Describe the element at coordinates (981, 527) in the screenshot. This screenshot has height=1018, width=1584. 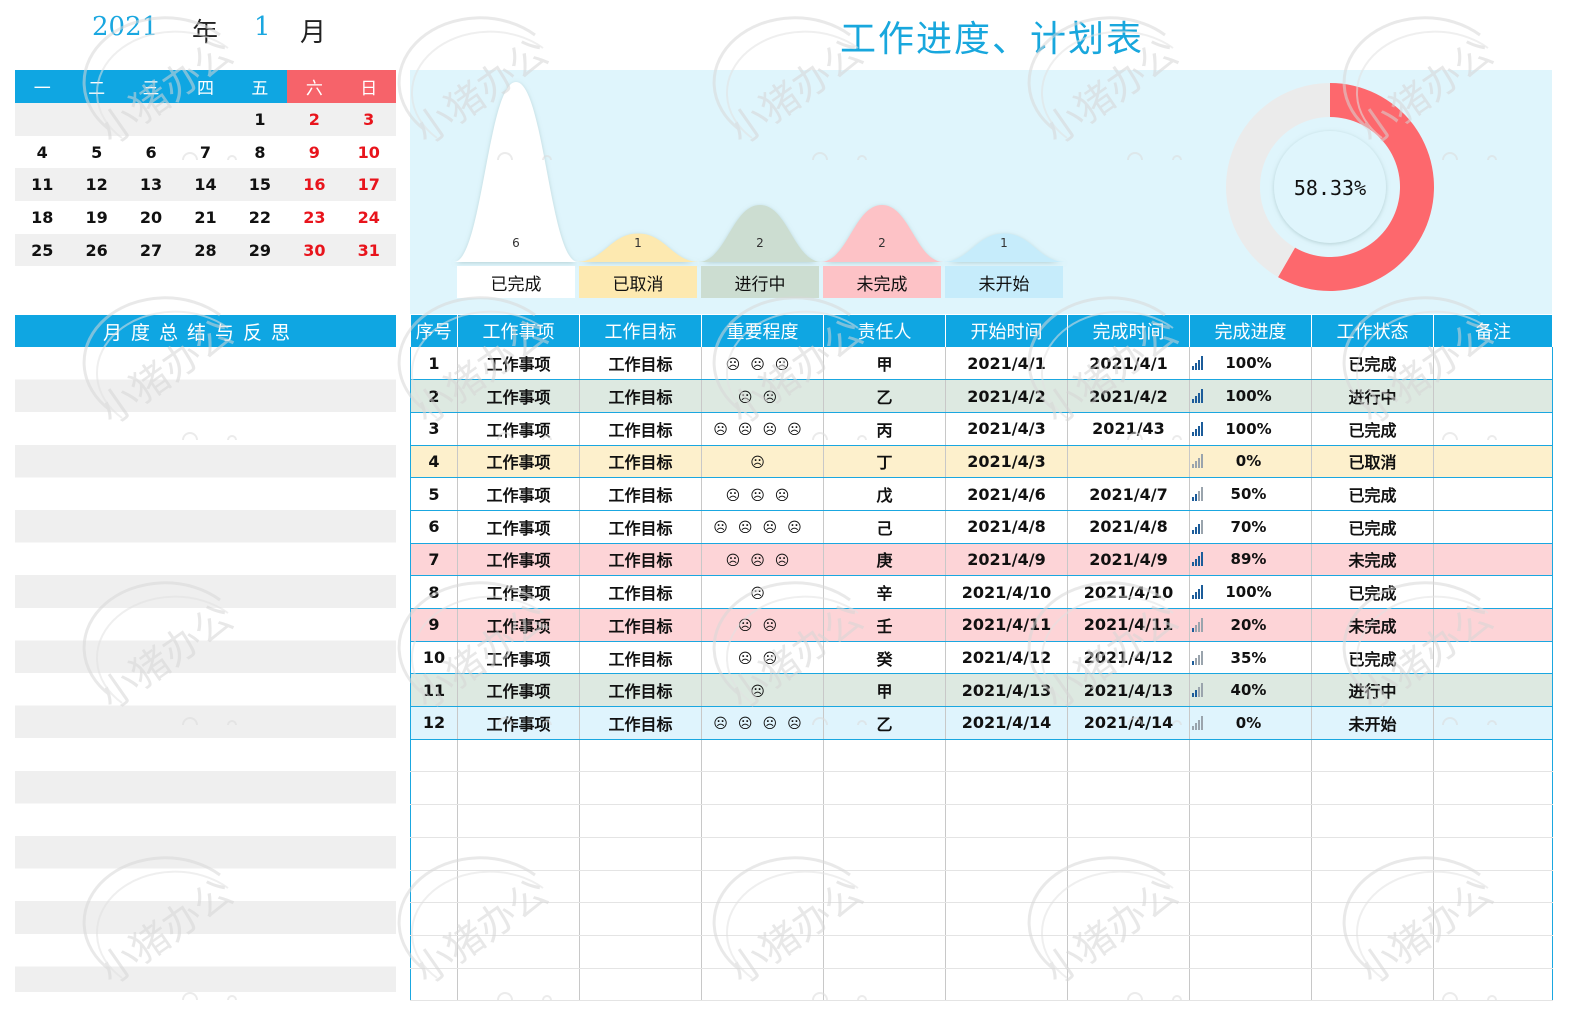
I see `table-row: 6 工作事项 工作目标 ☹☹☹☹ 己 2021/4/8 2021/4/8 70% 已完成` at that location.